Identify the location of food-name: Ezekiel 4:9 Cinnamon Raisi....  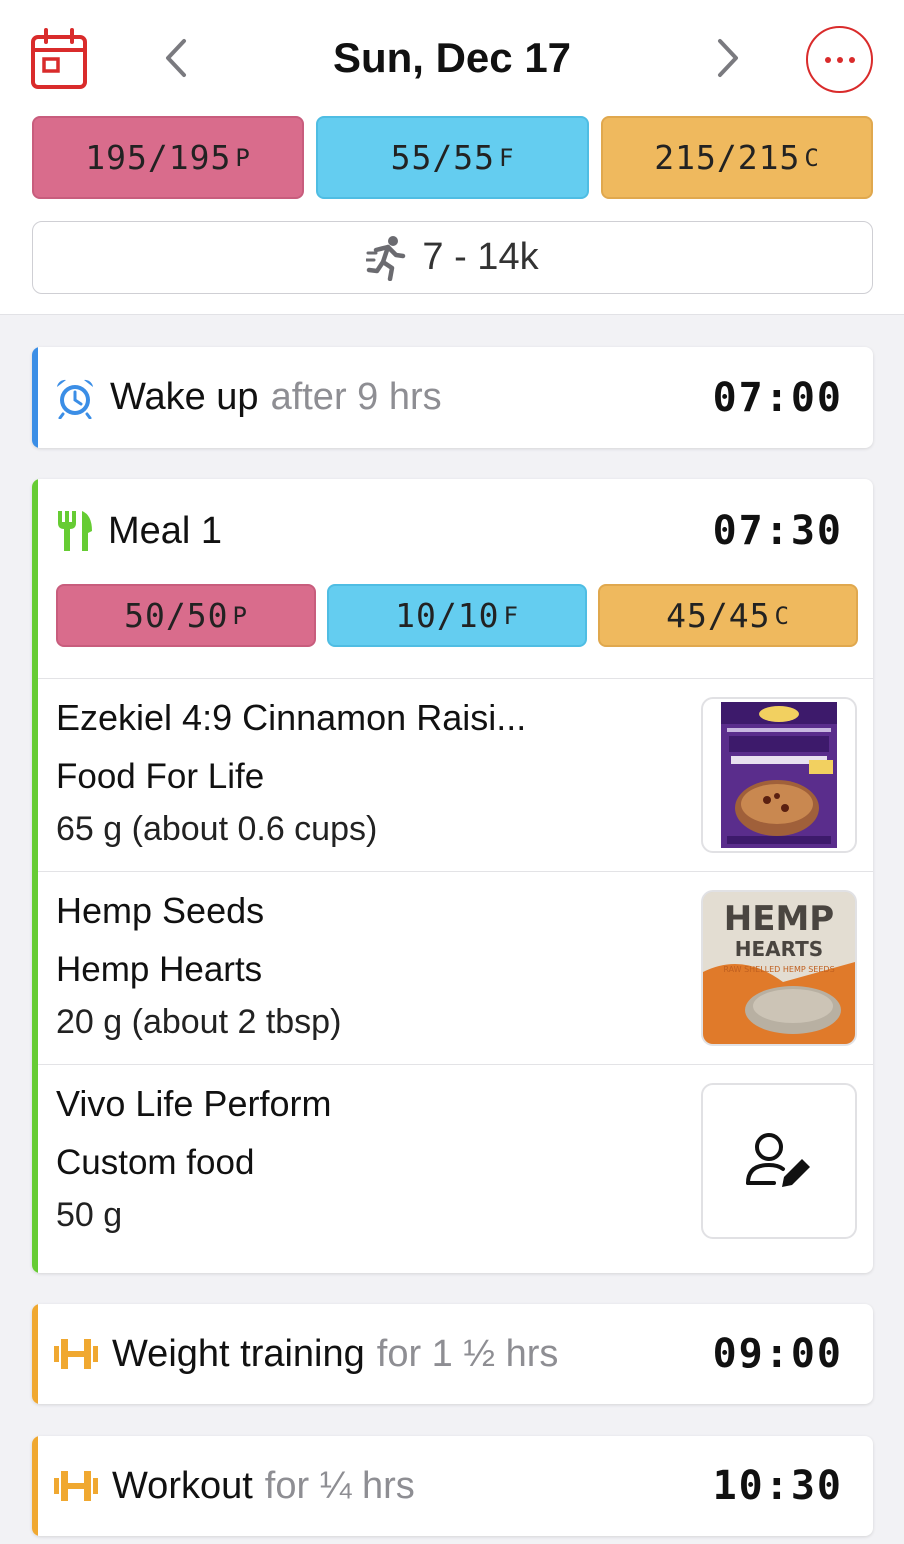
(291, 717).